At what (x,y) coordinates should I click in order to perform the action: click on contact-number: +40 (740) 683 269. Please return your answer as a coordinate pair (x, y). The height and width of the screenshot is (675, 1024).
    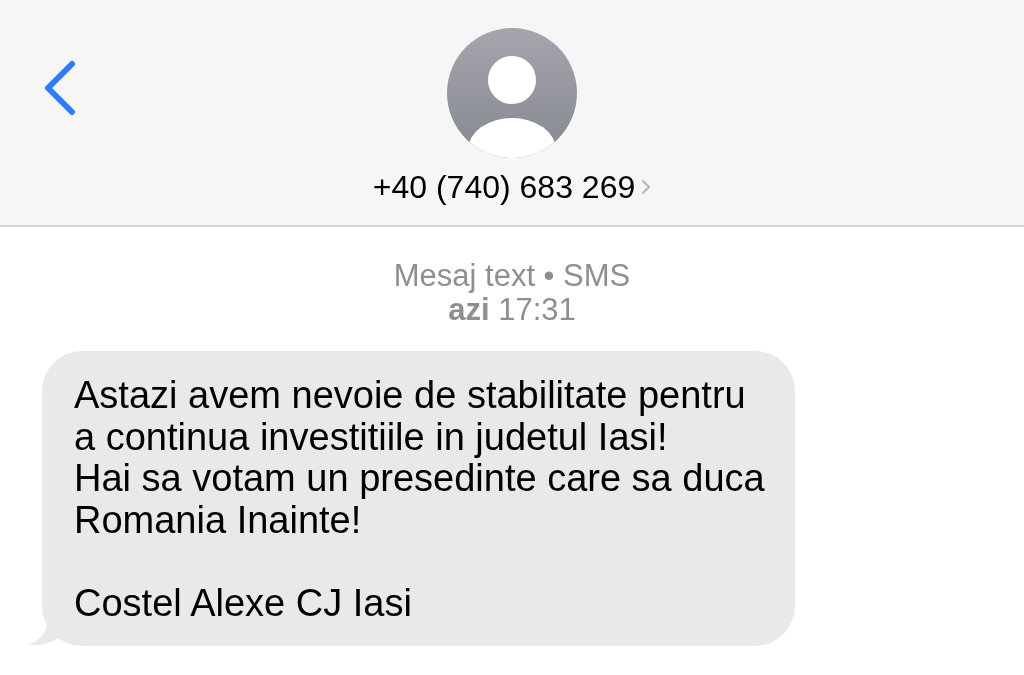
    Looking at the image, I should click on (504, 187).